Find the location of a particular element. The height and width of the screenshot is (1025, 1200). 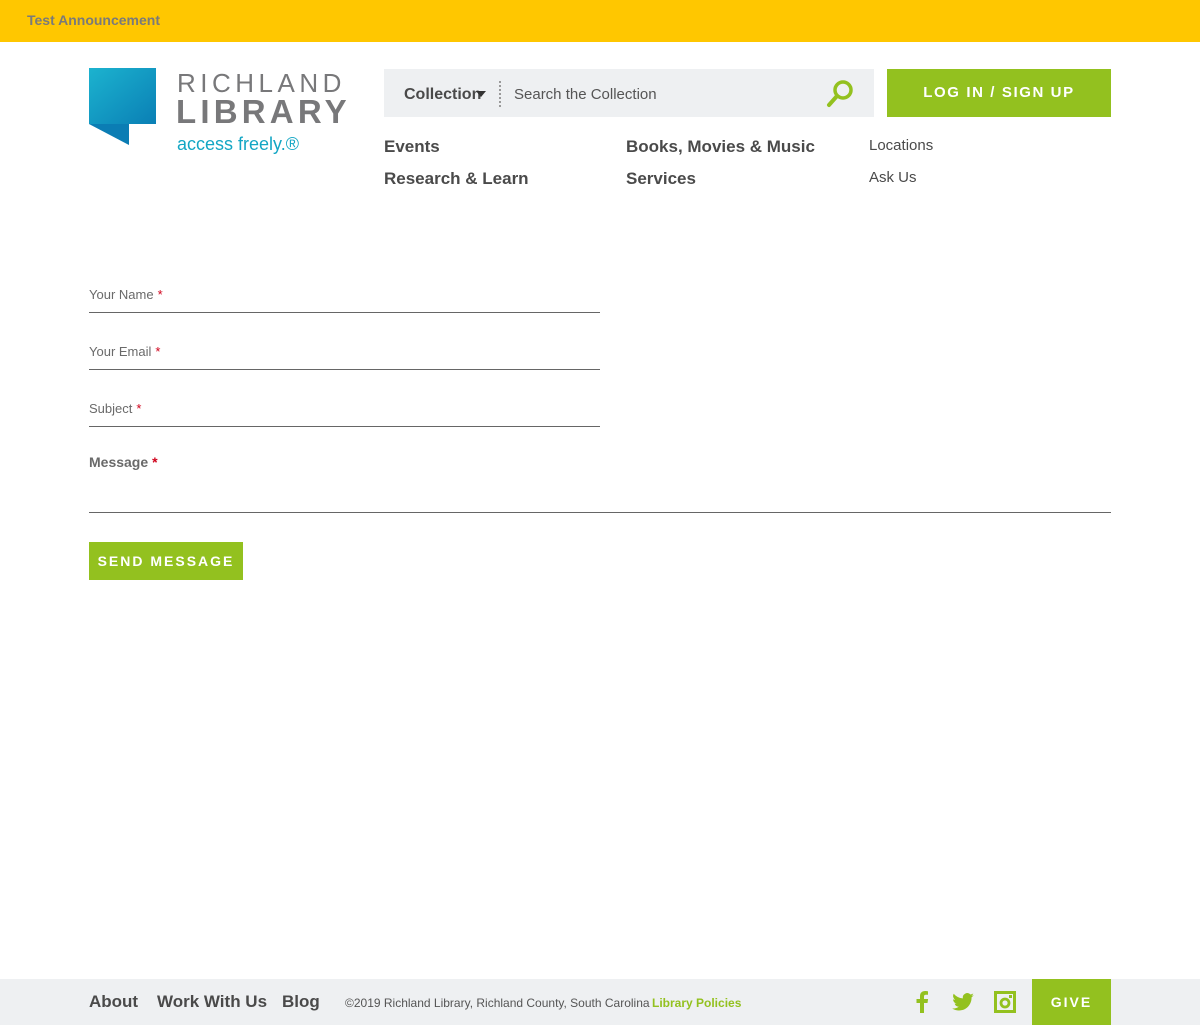

email-field-label: Your Email * is located at coordinates (125, 351).